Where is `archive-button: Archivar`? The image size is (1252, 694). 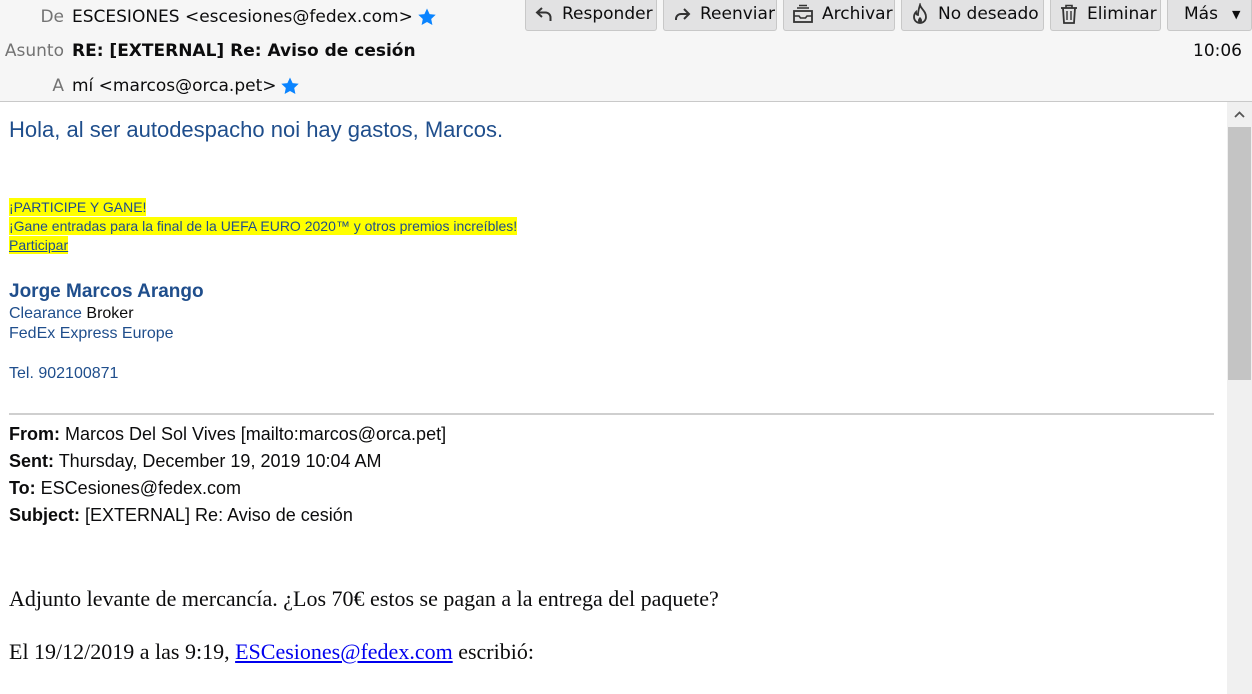 archive-button: Archivar is located at coordinates (839, 15).